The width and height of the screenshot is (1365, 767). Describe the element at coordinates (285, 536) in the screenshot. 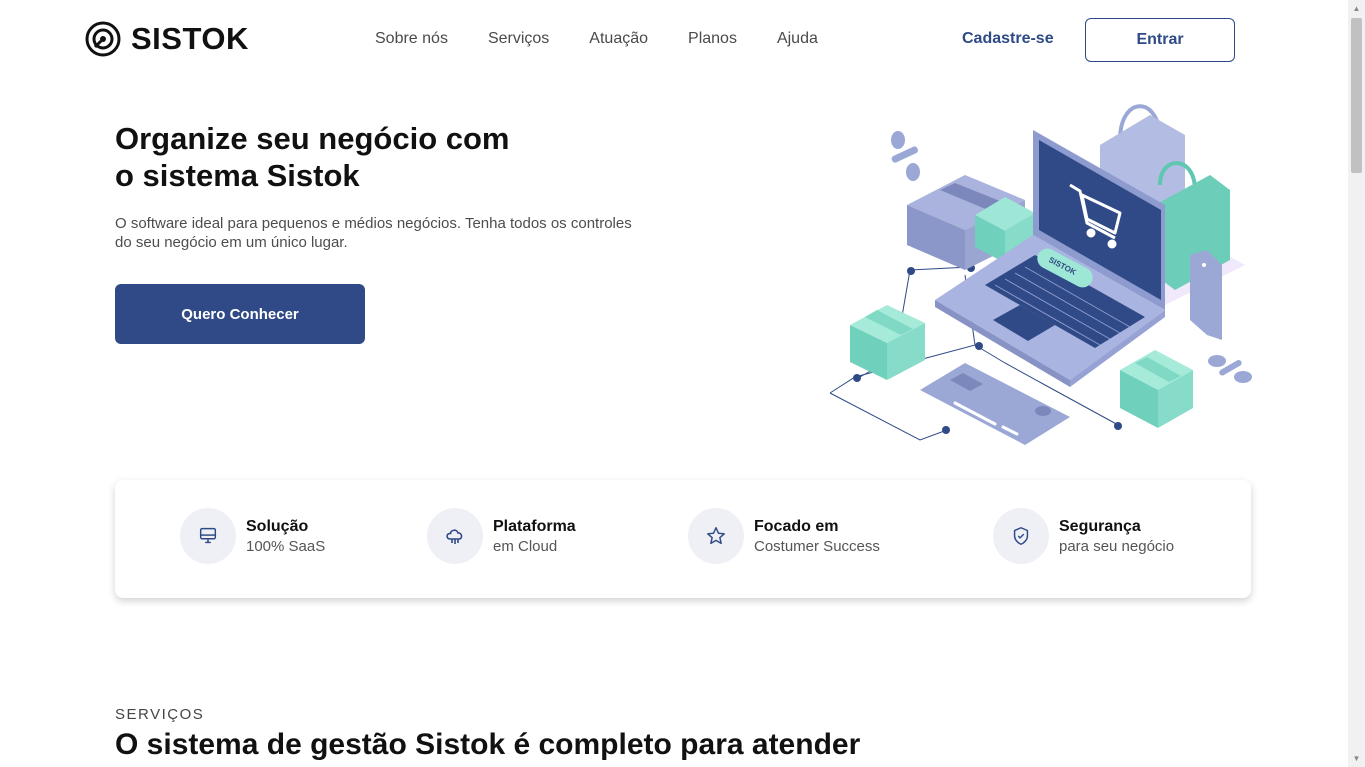

I see `feature-text: Solução 100% SaaS` at that location.